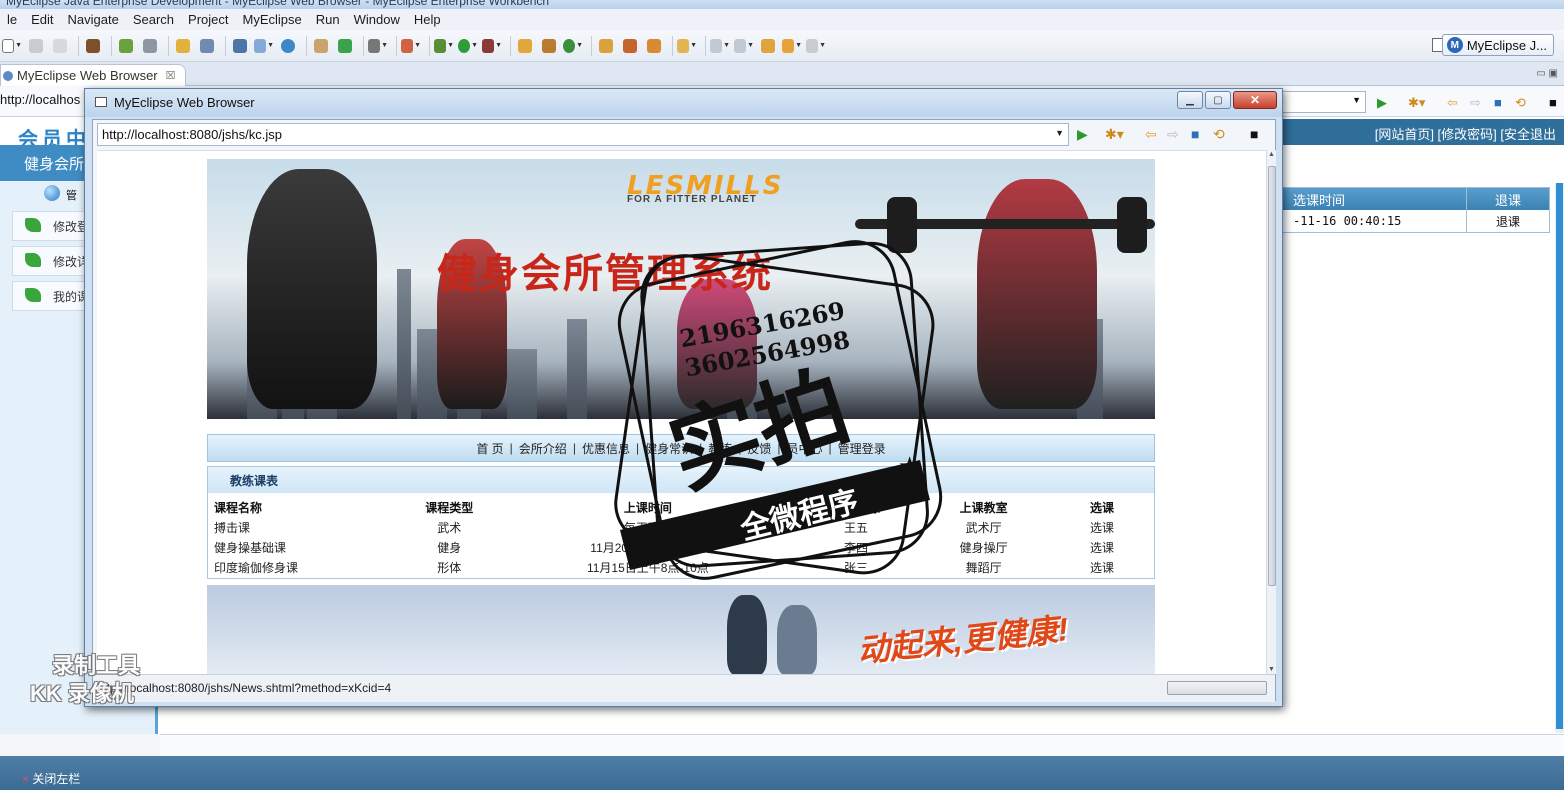  I want to click on background-url-dropdown: ▼, so click(1323, 102).